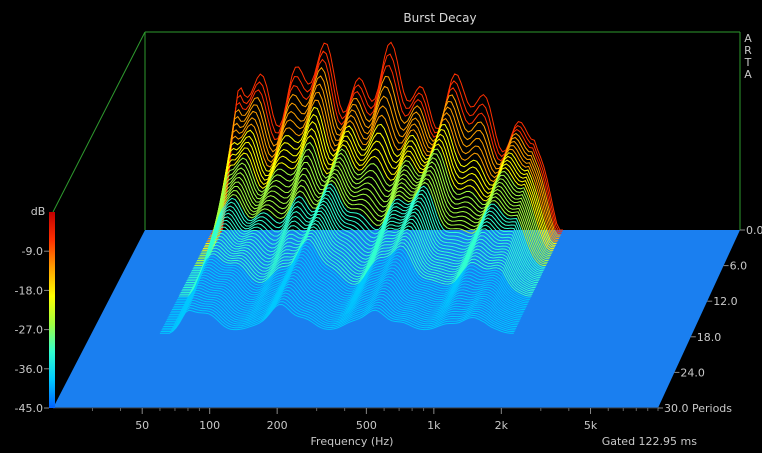  Describe the element at coordinates (29, 369) in the screenshot. I see `y-tick-label: -36.0` at that location.